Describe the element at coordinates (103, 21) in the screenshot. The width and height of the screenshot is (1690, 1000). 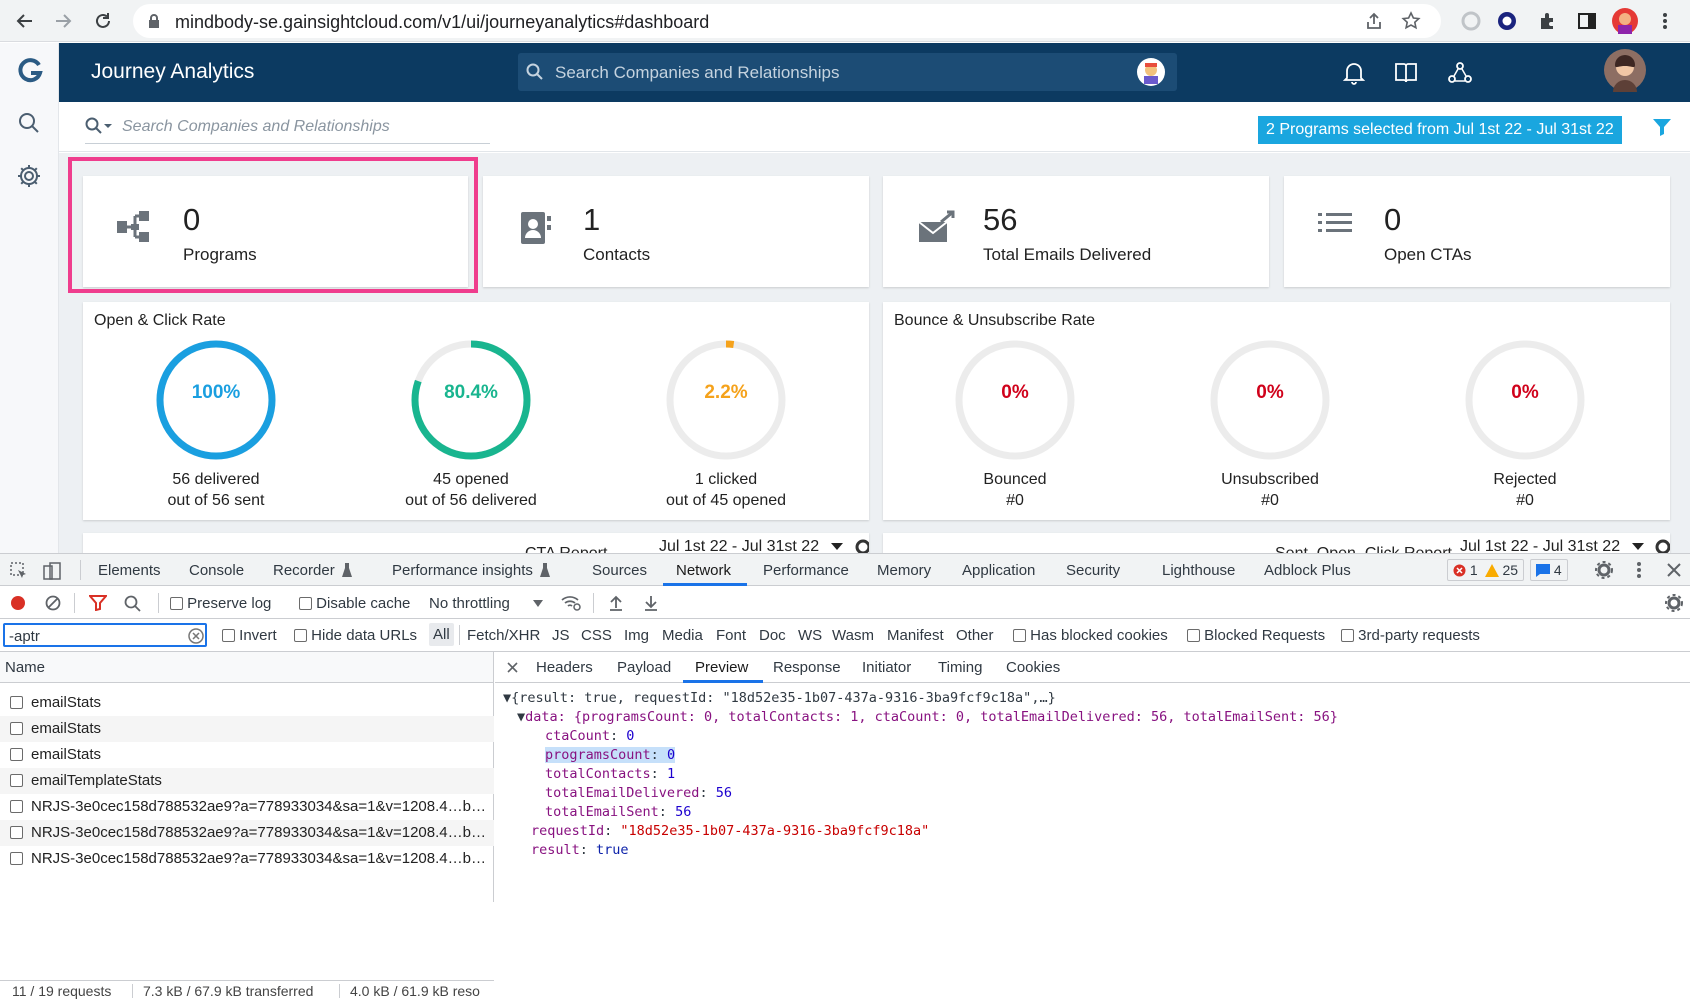
I see `reload-icon` at that location.